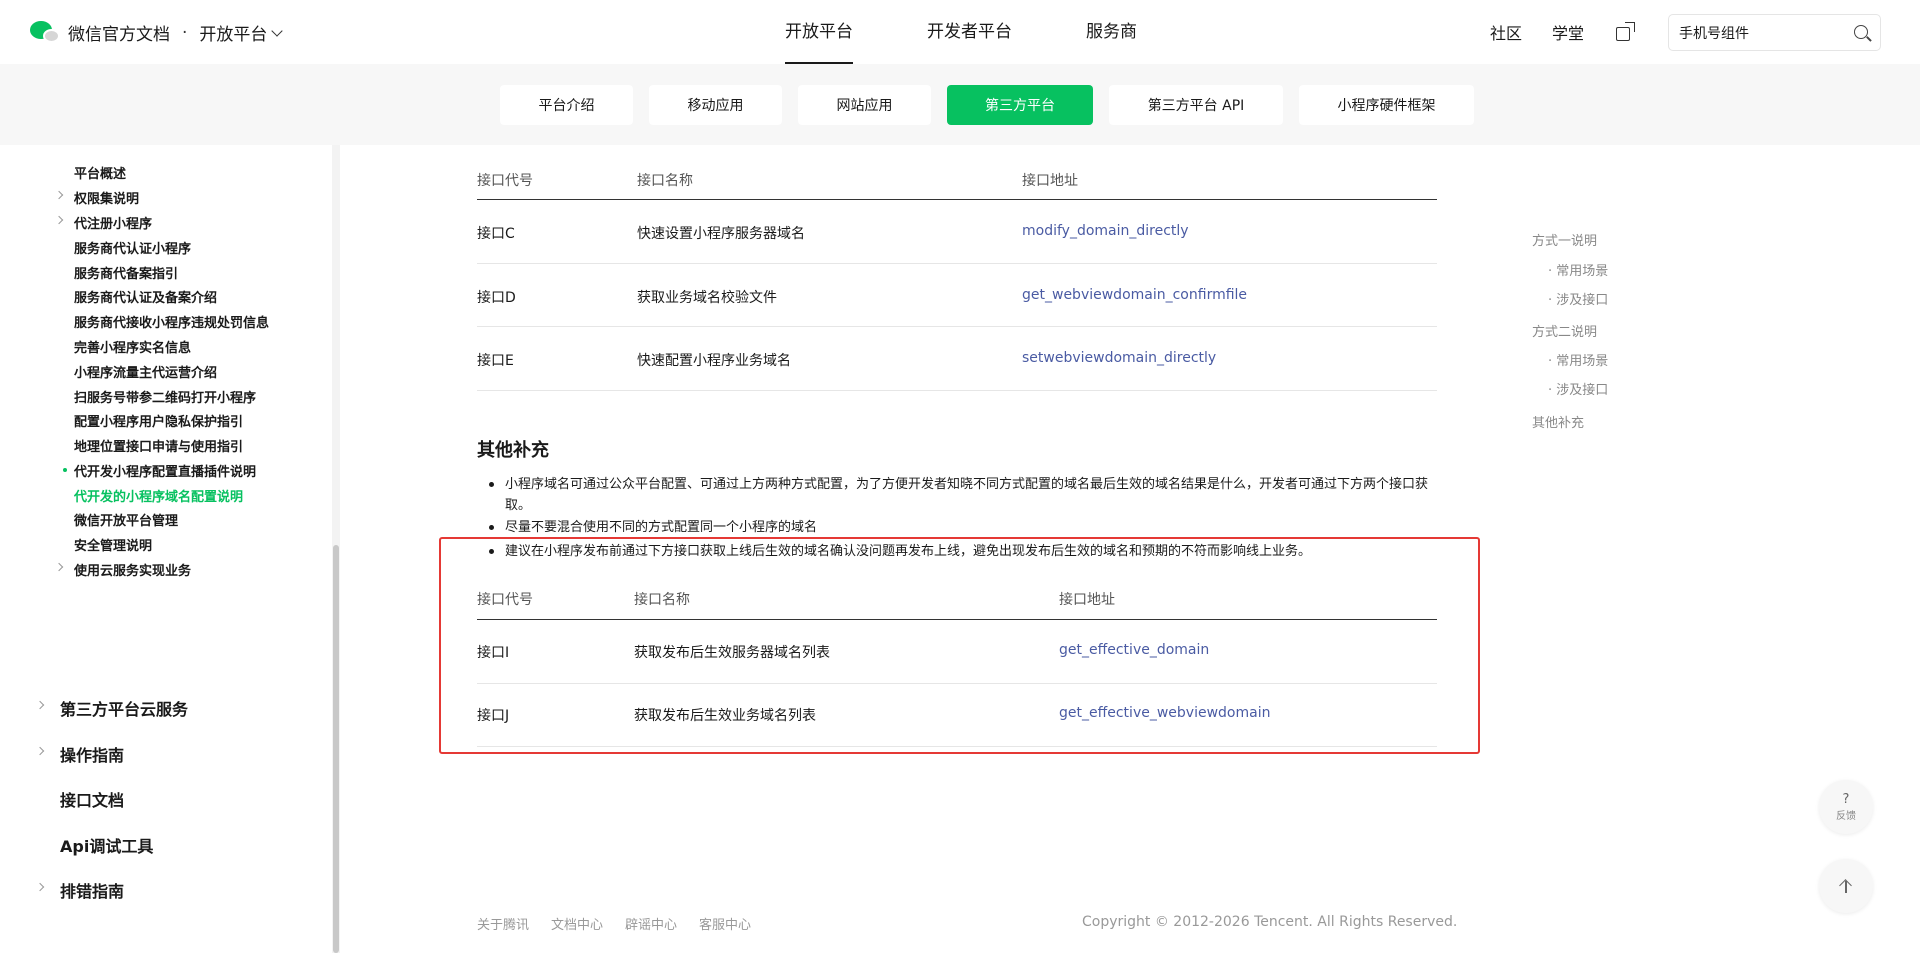 This screenshot has height=953, width=1920. Describe the element at coordinates (503, 923) in the screenshot. I see `footer-link: 关于腾讯` at that location.